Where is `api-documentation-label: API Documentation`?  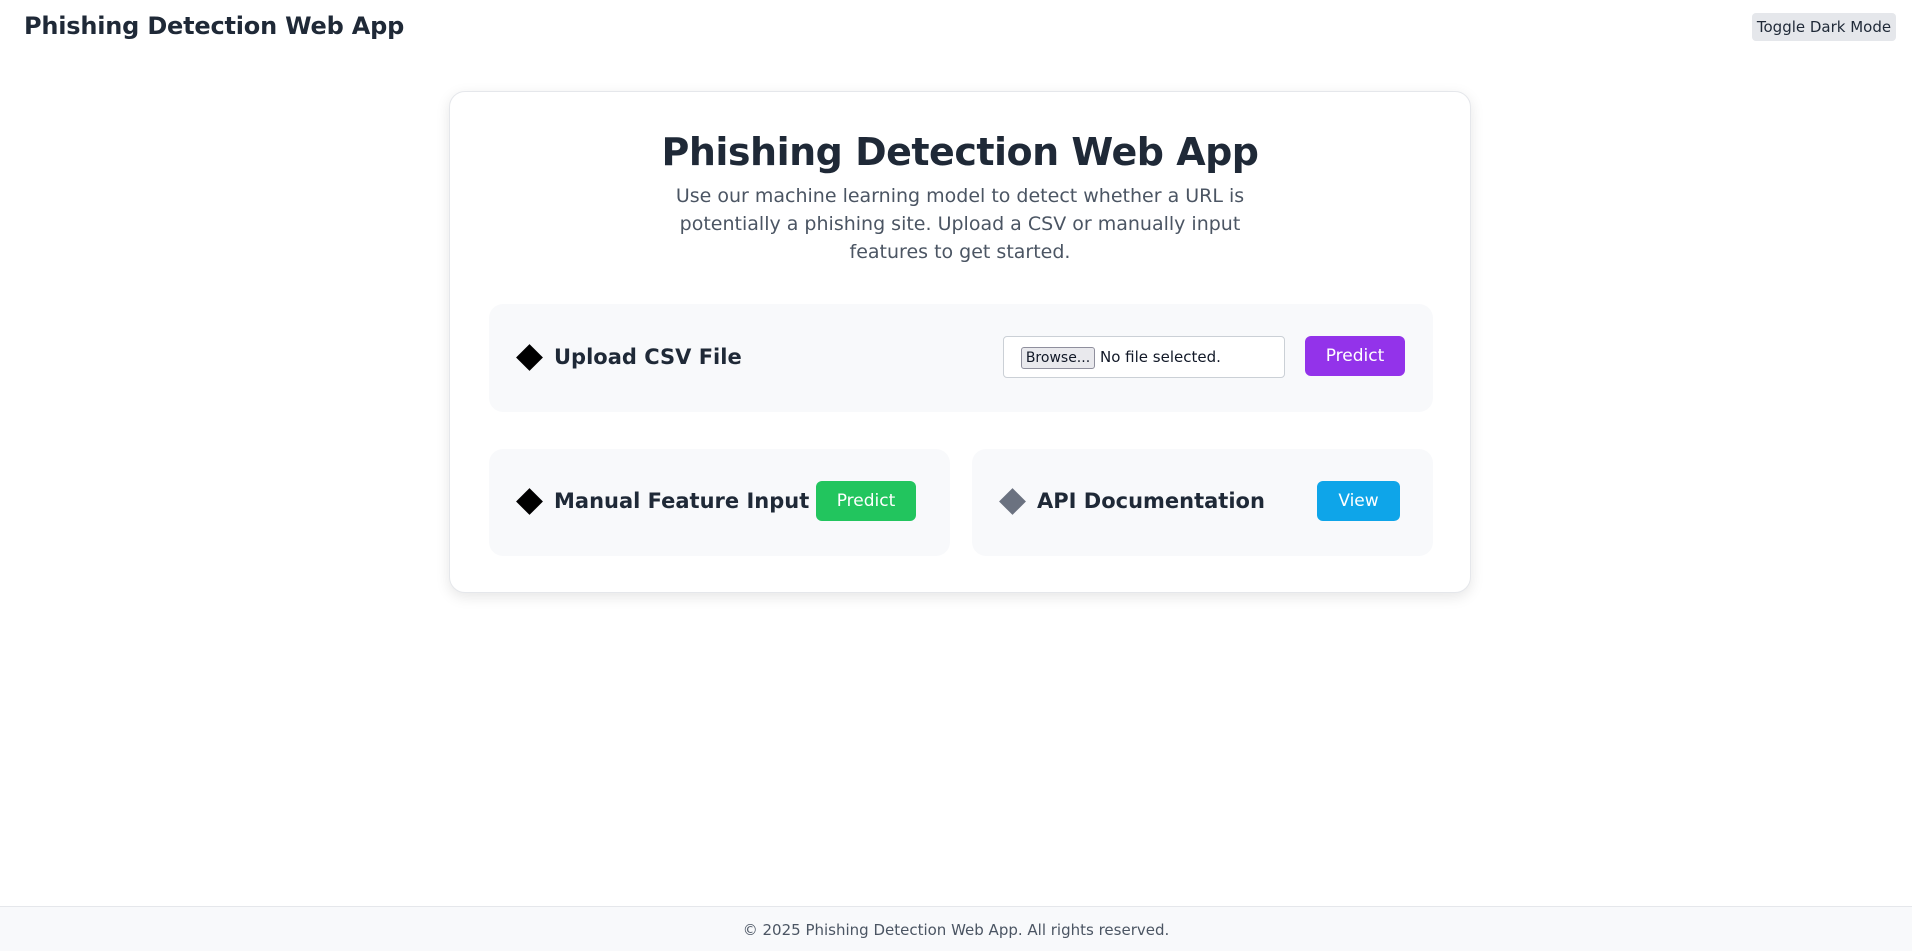 api-documentation-label: API Documentation is located at coordinates (1151, 501).